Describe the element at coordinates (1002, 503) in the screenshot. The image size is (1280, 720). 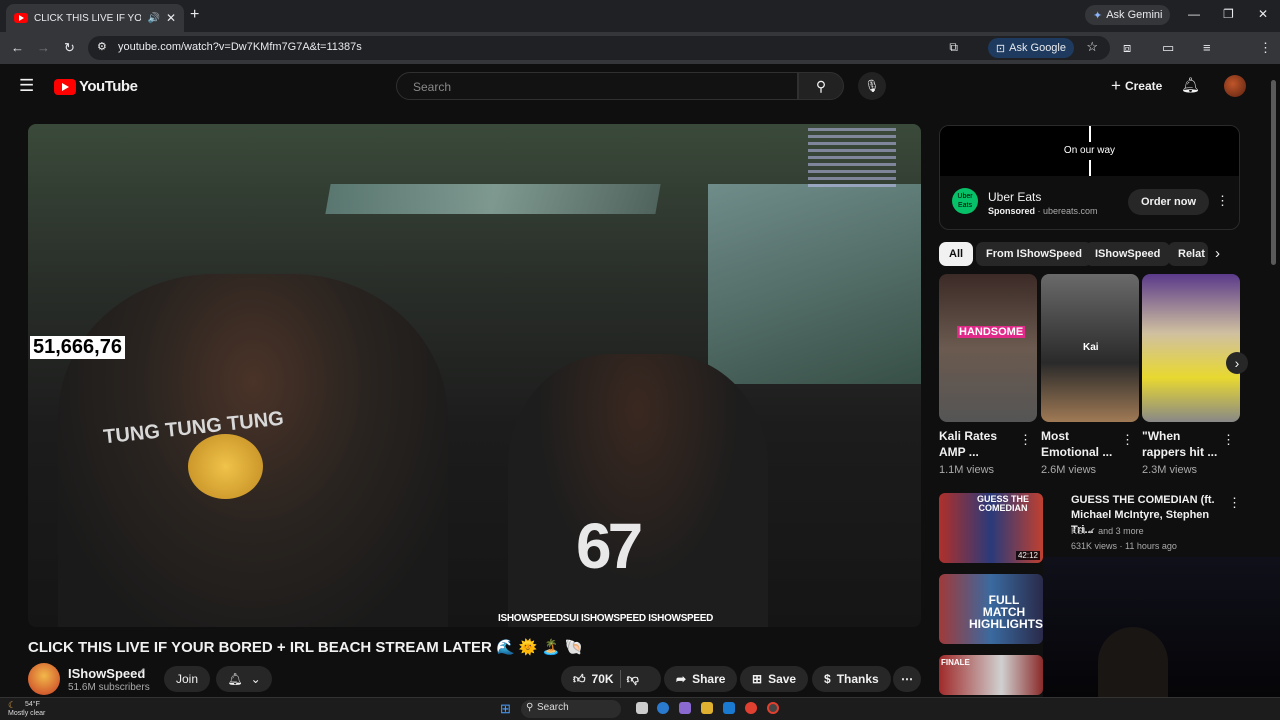
I see `thumbnail-text: GUESS THE COMEDIAN` at that location.